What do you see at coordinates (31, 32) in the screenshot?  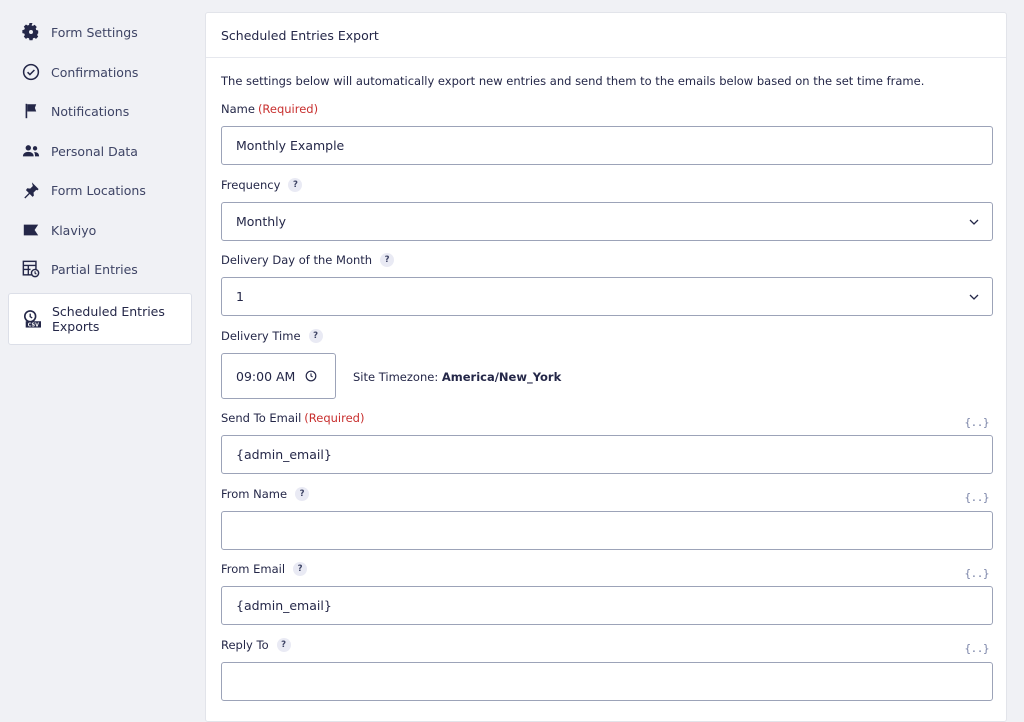 I see `gear-icon` at bounding box center [31, 32].